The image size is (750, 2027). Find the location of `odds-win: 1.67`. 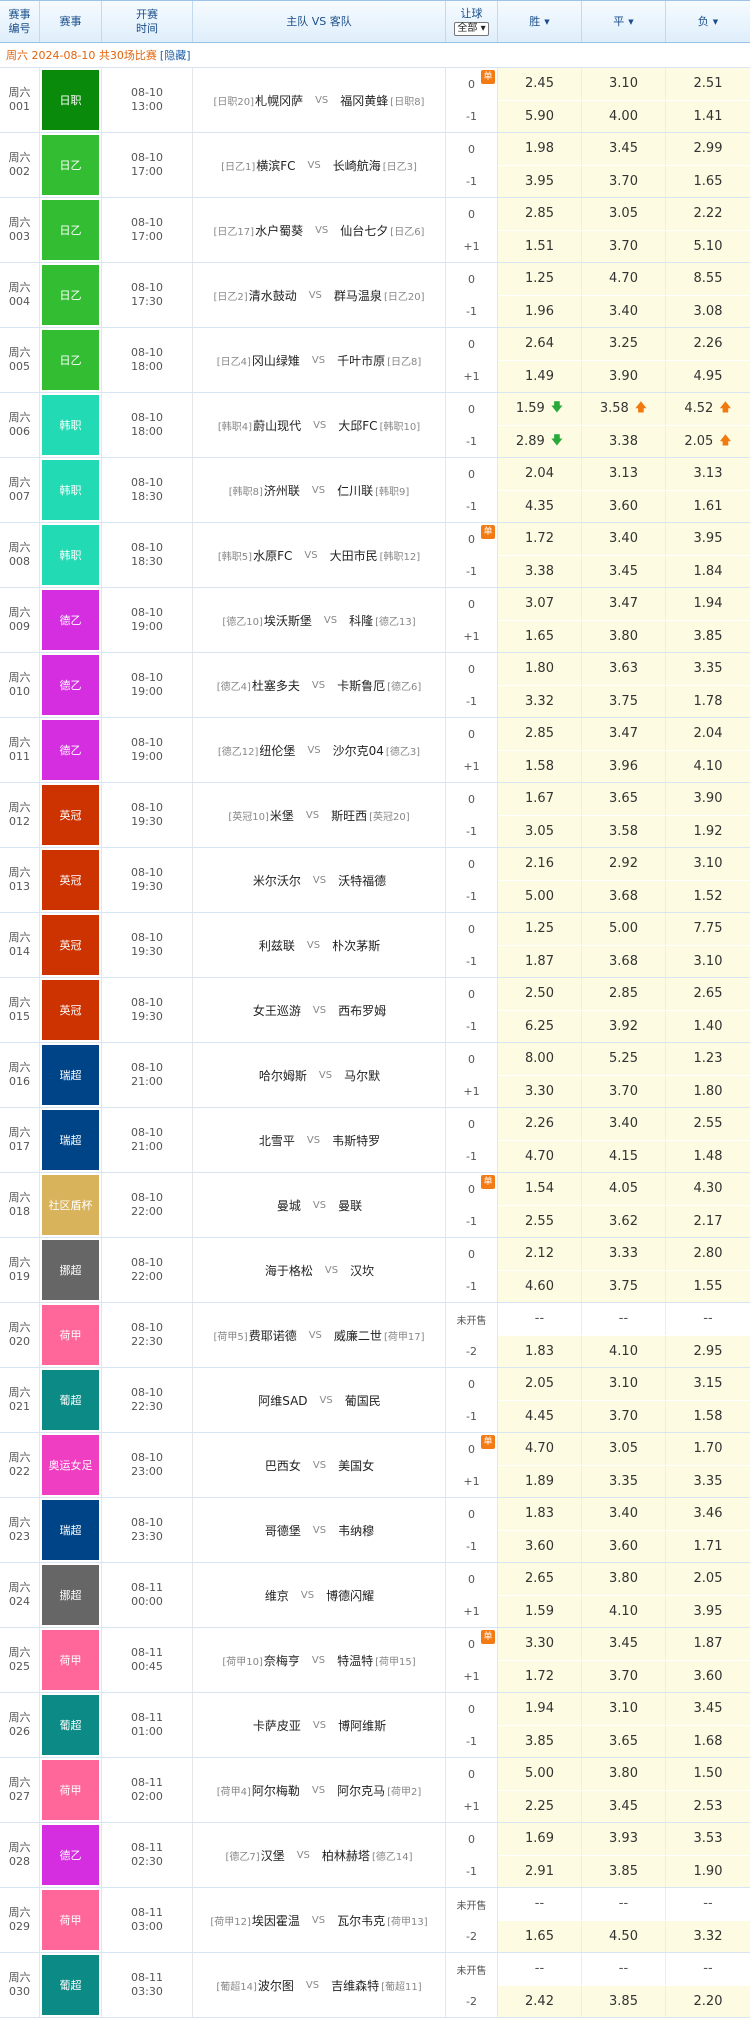

odds-win: 1.67 is located at coordinates (540, 799).